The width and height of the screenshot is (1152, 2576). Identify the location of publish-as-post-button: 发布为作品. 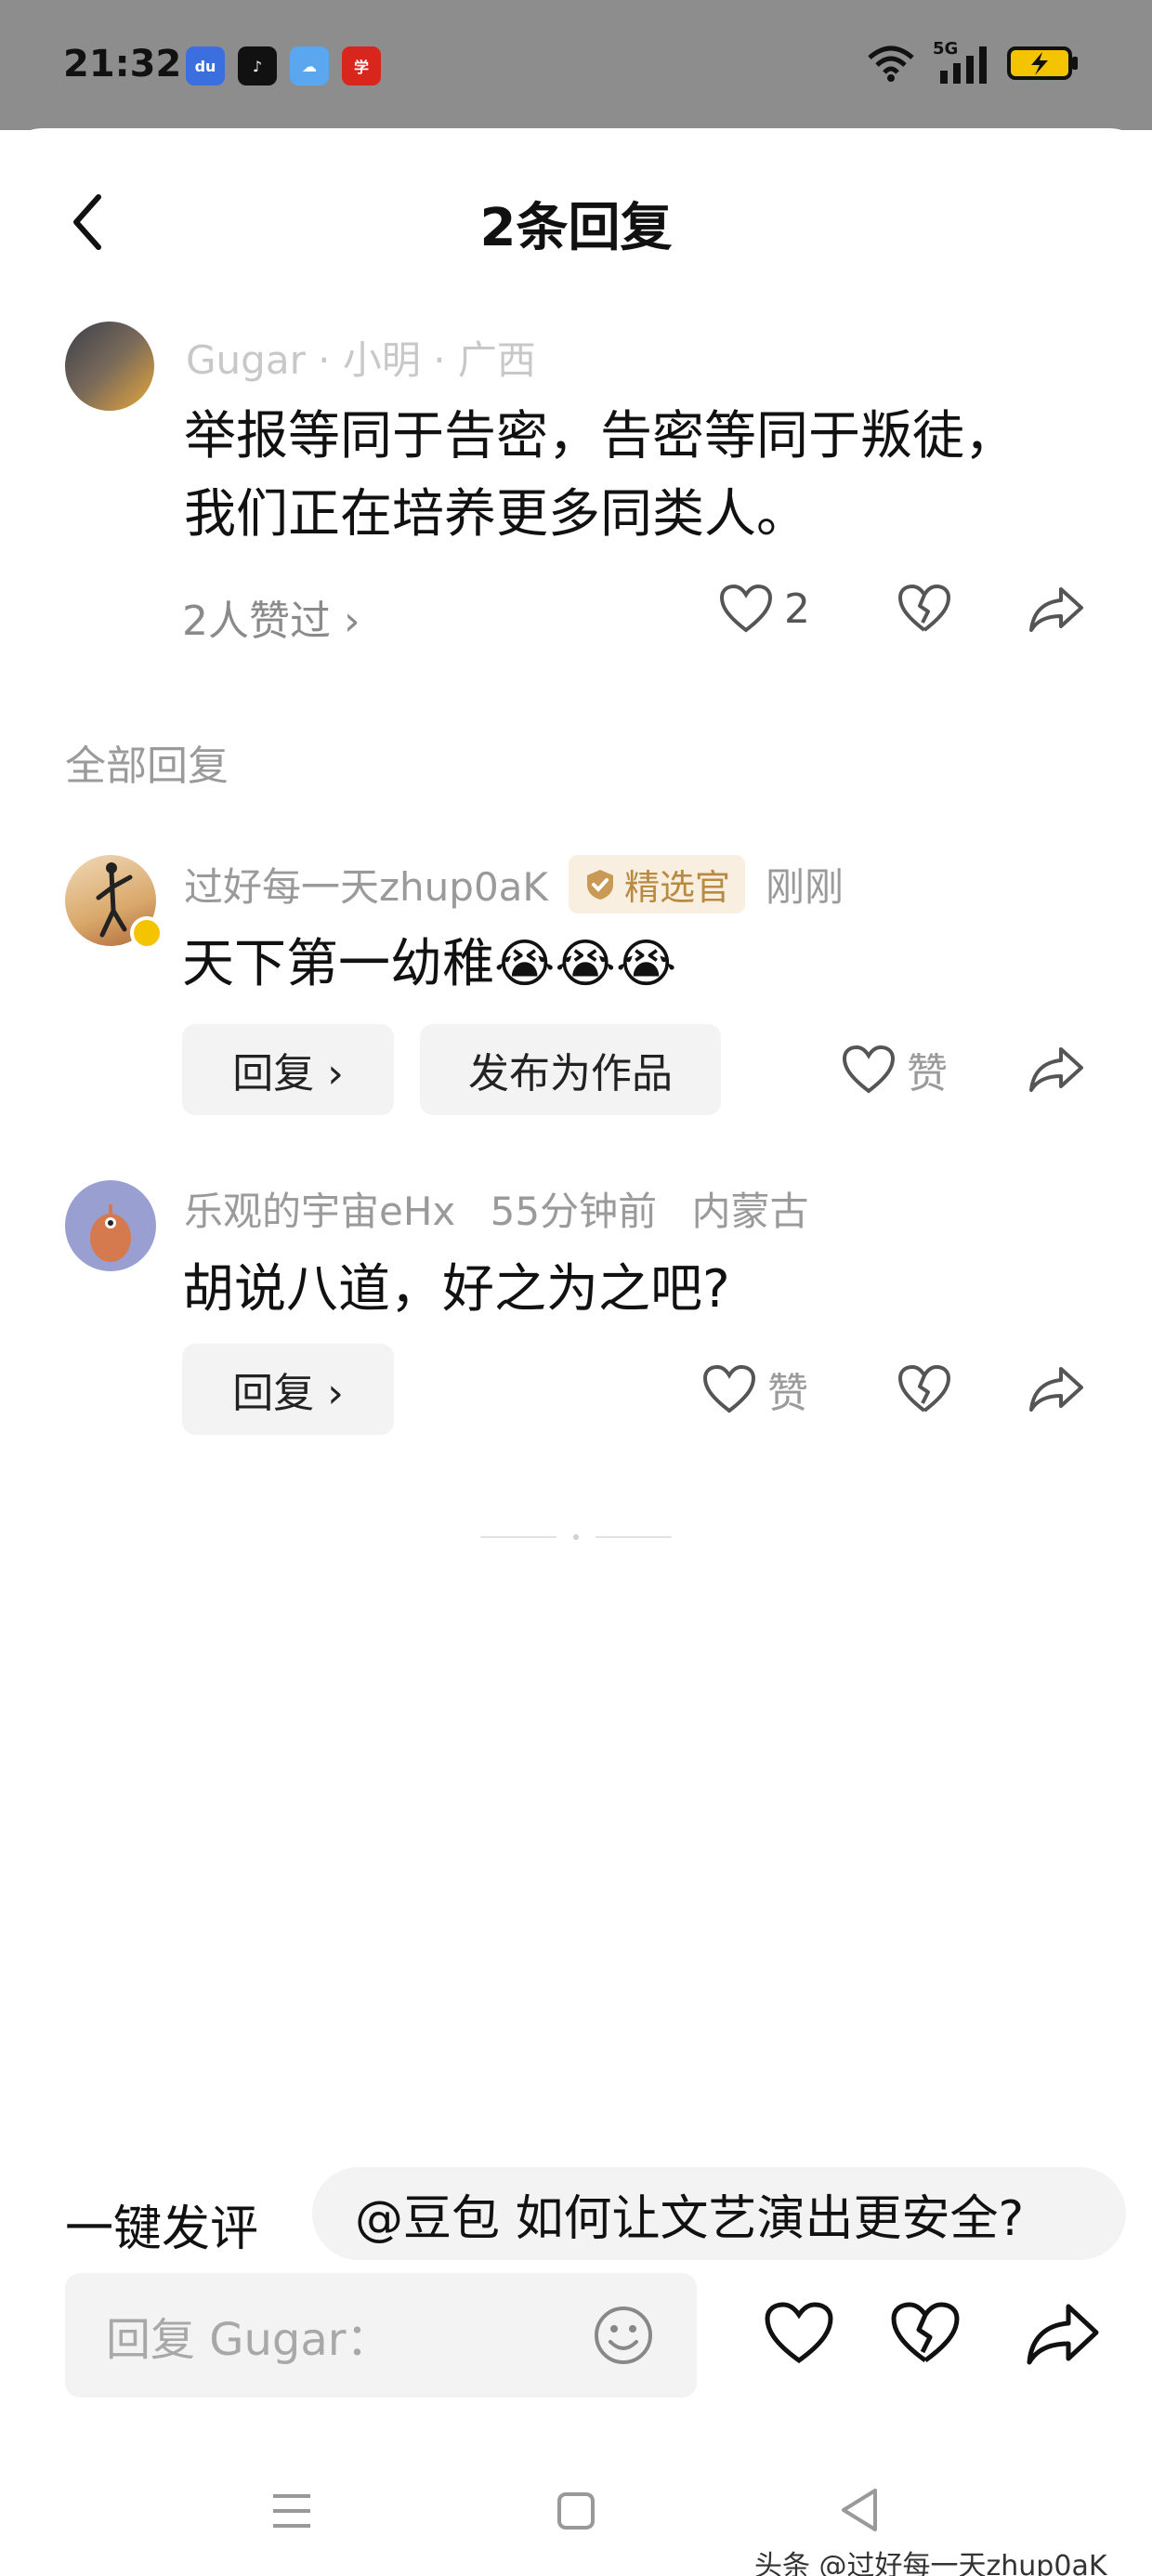
(570, 1069).